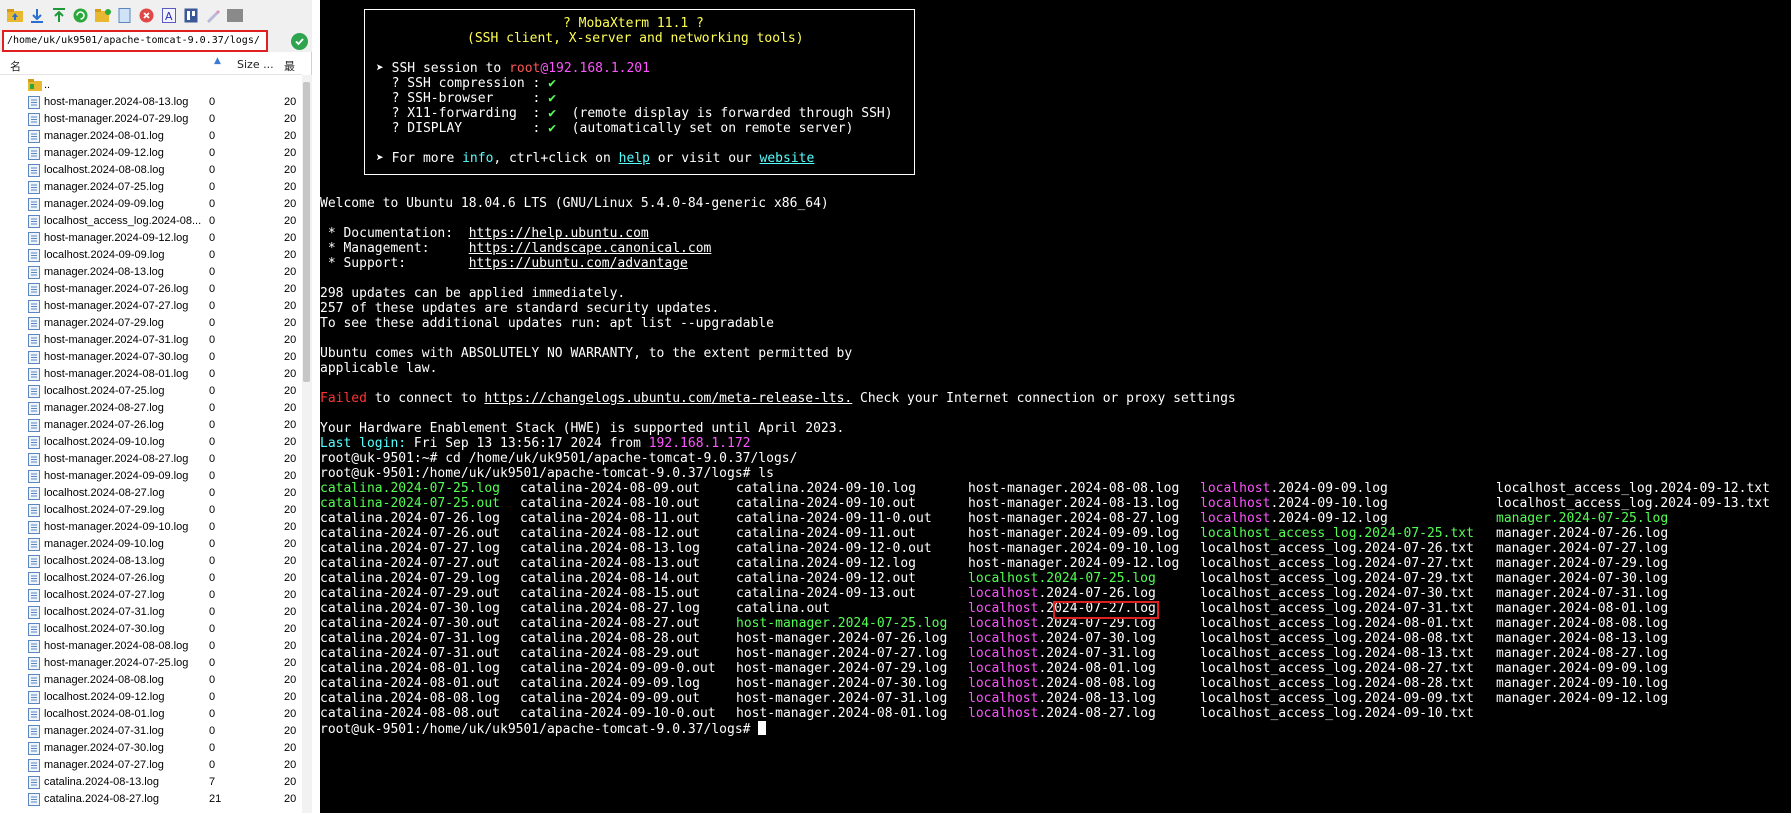  I want to click on file-row: localhost.2024-07-30.log 0 20, so click(151, 629).